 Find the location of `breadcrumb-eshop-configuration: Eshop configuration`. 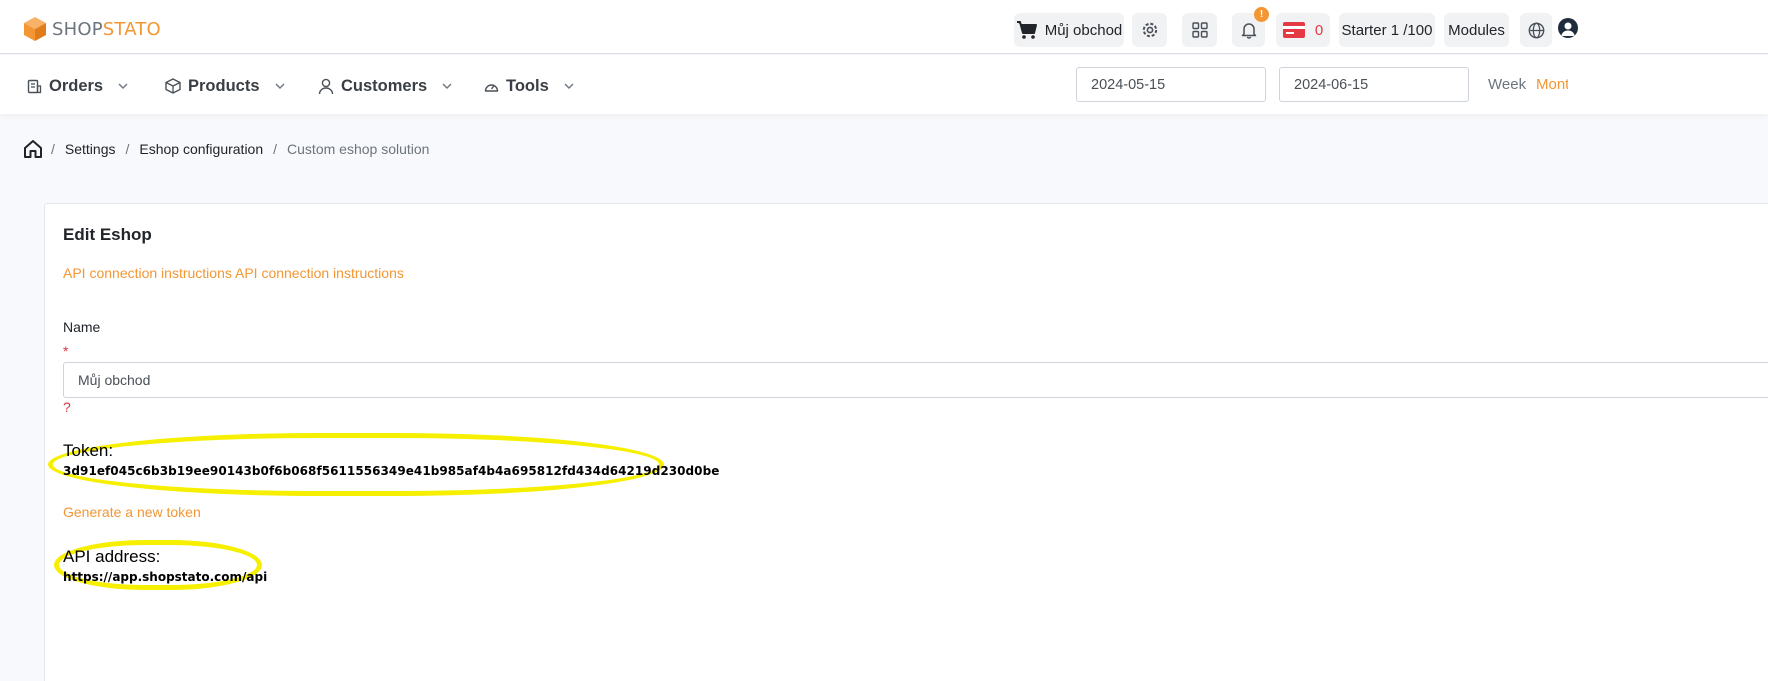

breadcrumb-eshop-configuration: Eshop configuration is located at coordinates (201, 149).